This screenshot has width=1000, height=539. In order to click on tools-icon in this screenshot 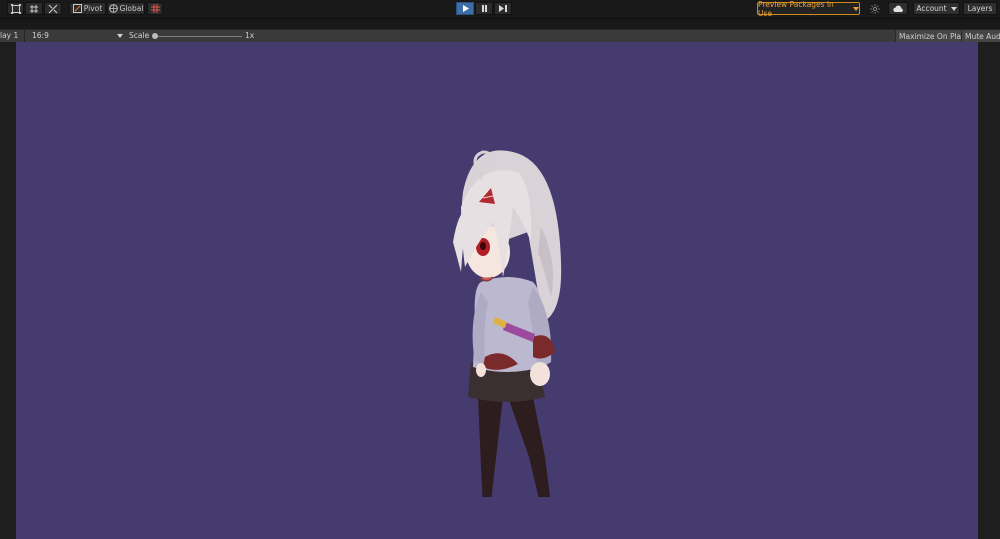, I will do `click(53, 8)`.